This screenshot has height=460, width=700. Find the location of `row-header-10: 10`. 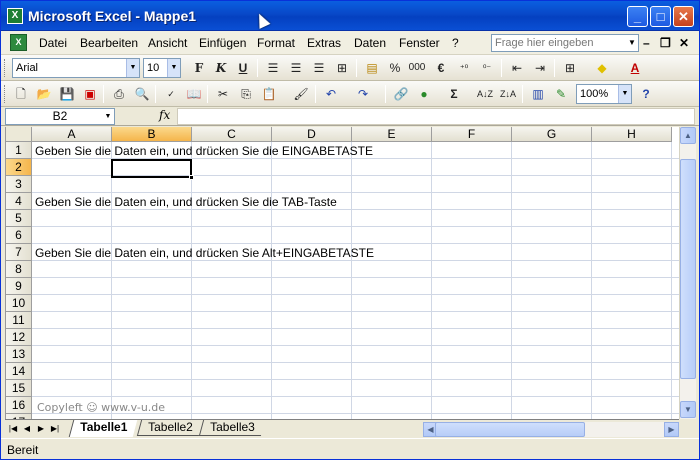

row-header-10: 10 is located at coordinates (19, 303).